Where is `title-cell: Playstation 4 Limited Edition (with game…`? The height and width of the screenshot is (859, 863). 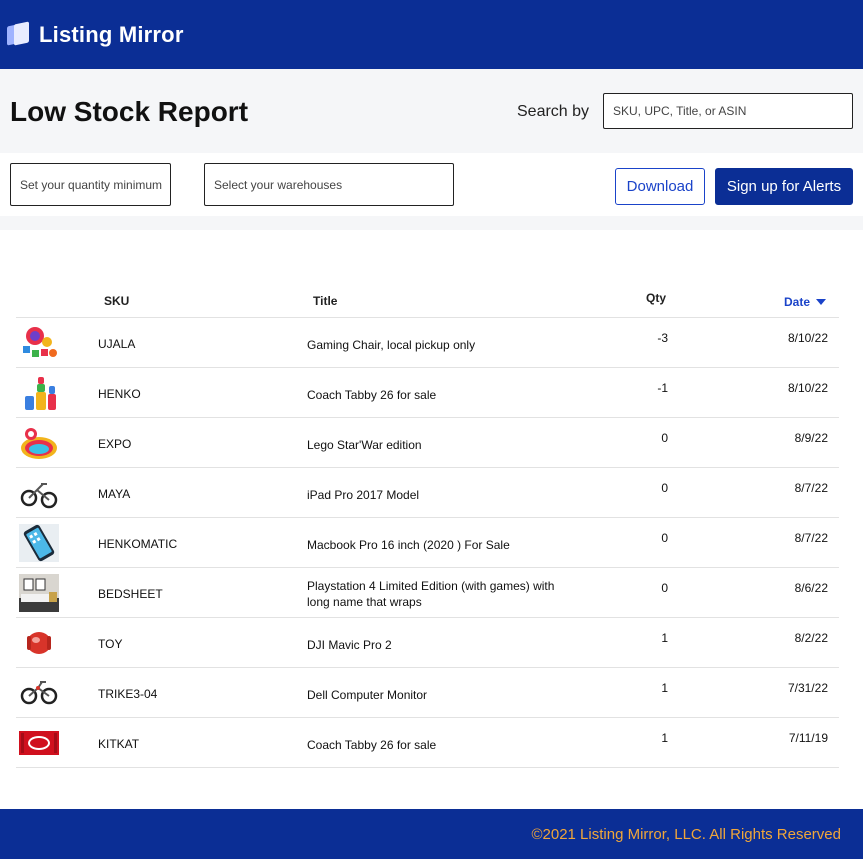
title-cell: Playstation 4 Limited Edition (with game… is located at coordinates (431, 594).